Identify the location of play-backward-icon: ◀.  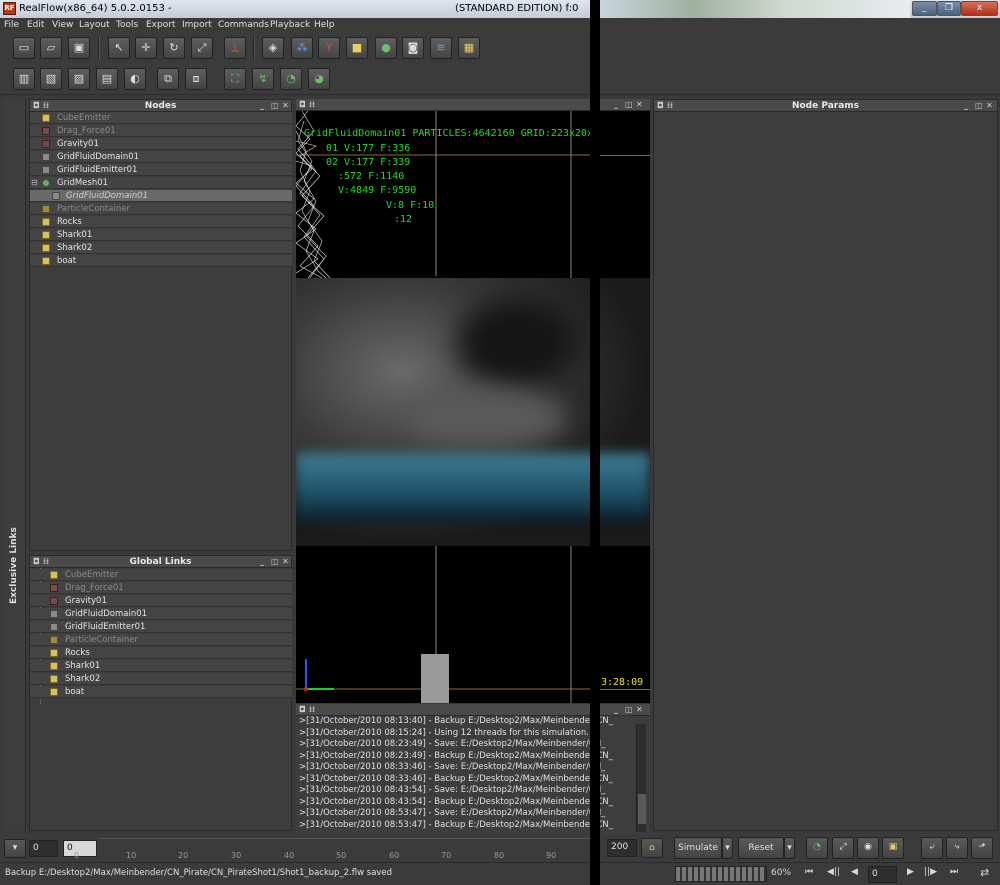
(854, 872).